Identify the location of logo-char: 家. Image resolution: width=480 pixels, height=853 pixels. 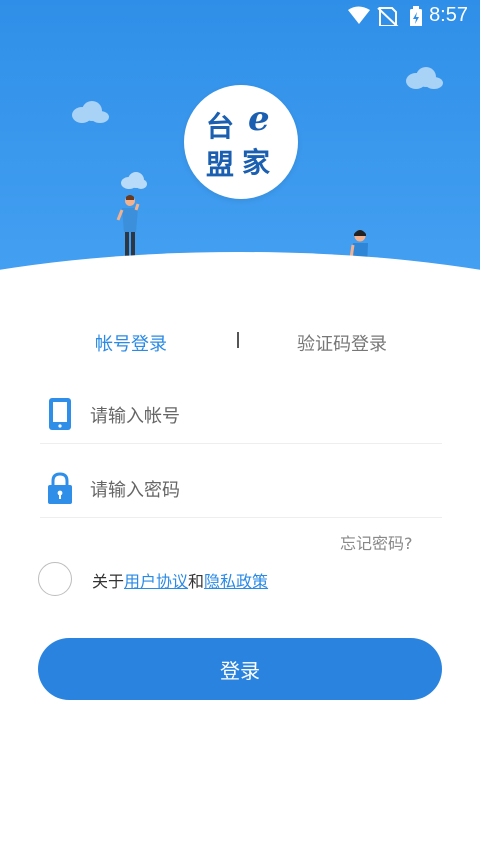
(256, 162).